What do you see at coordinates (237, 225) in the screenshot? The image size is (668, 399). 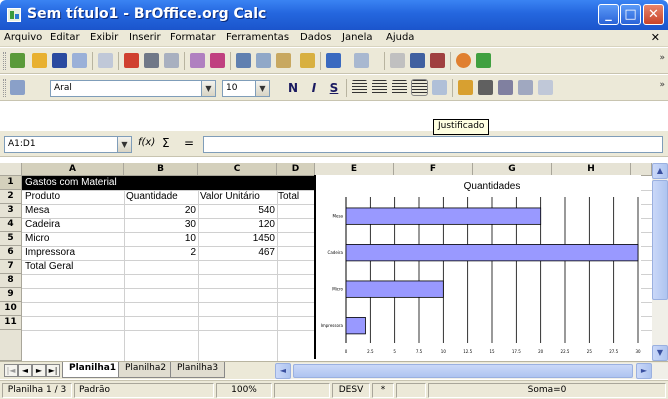 I see `cell-c4: 120` at bounding box center [237, 225].